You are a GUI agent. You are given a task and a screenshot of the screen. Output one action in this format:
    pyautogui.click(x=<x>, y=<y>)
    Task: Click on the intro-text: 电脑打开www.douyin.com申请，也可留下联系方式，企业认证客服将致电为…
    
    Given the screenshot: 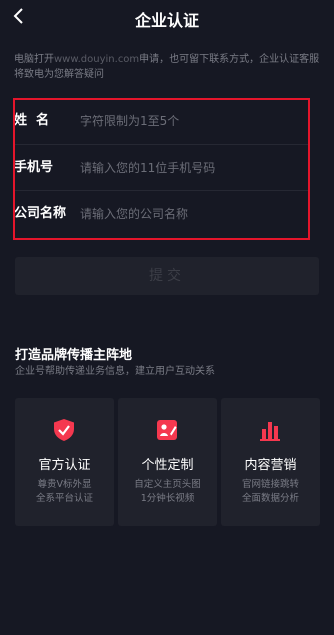 What is the action you would take?
    pyautogui.click(x=168, y=67)
    